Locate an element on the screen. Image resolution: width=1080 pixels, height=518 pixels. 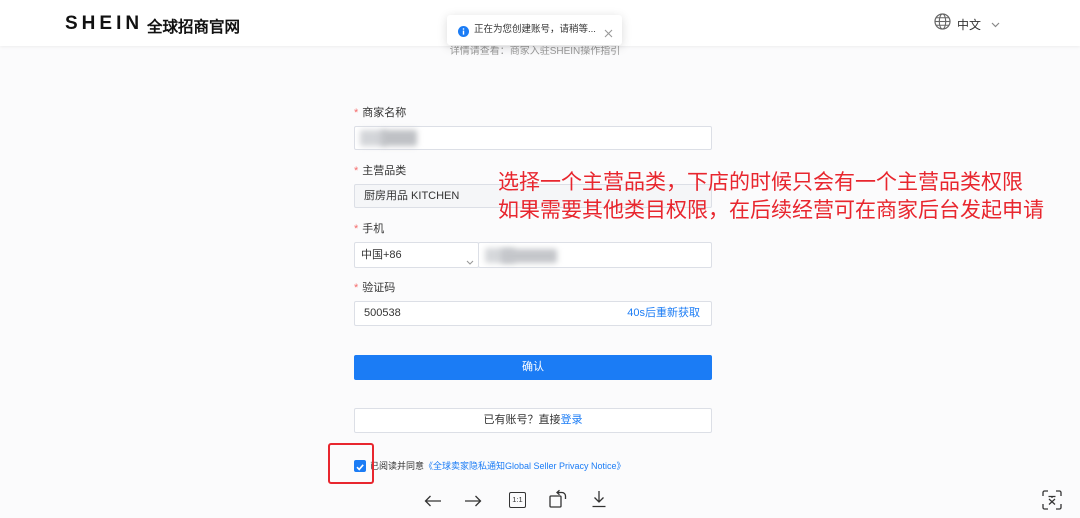
blurred-phone-number is located at coordinates (529, 256).